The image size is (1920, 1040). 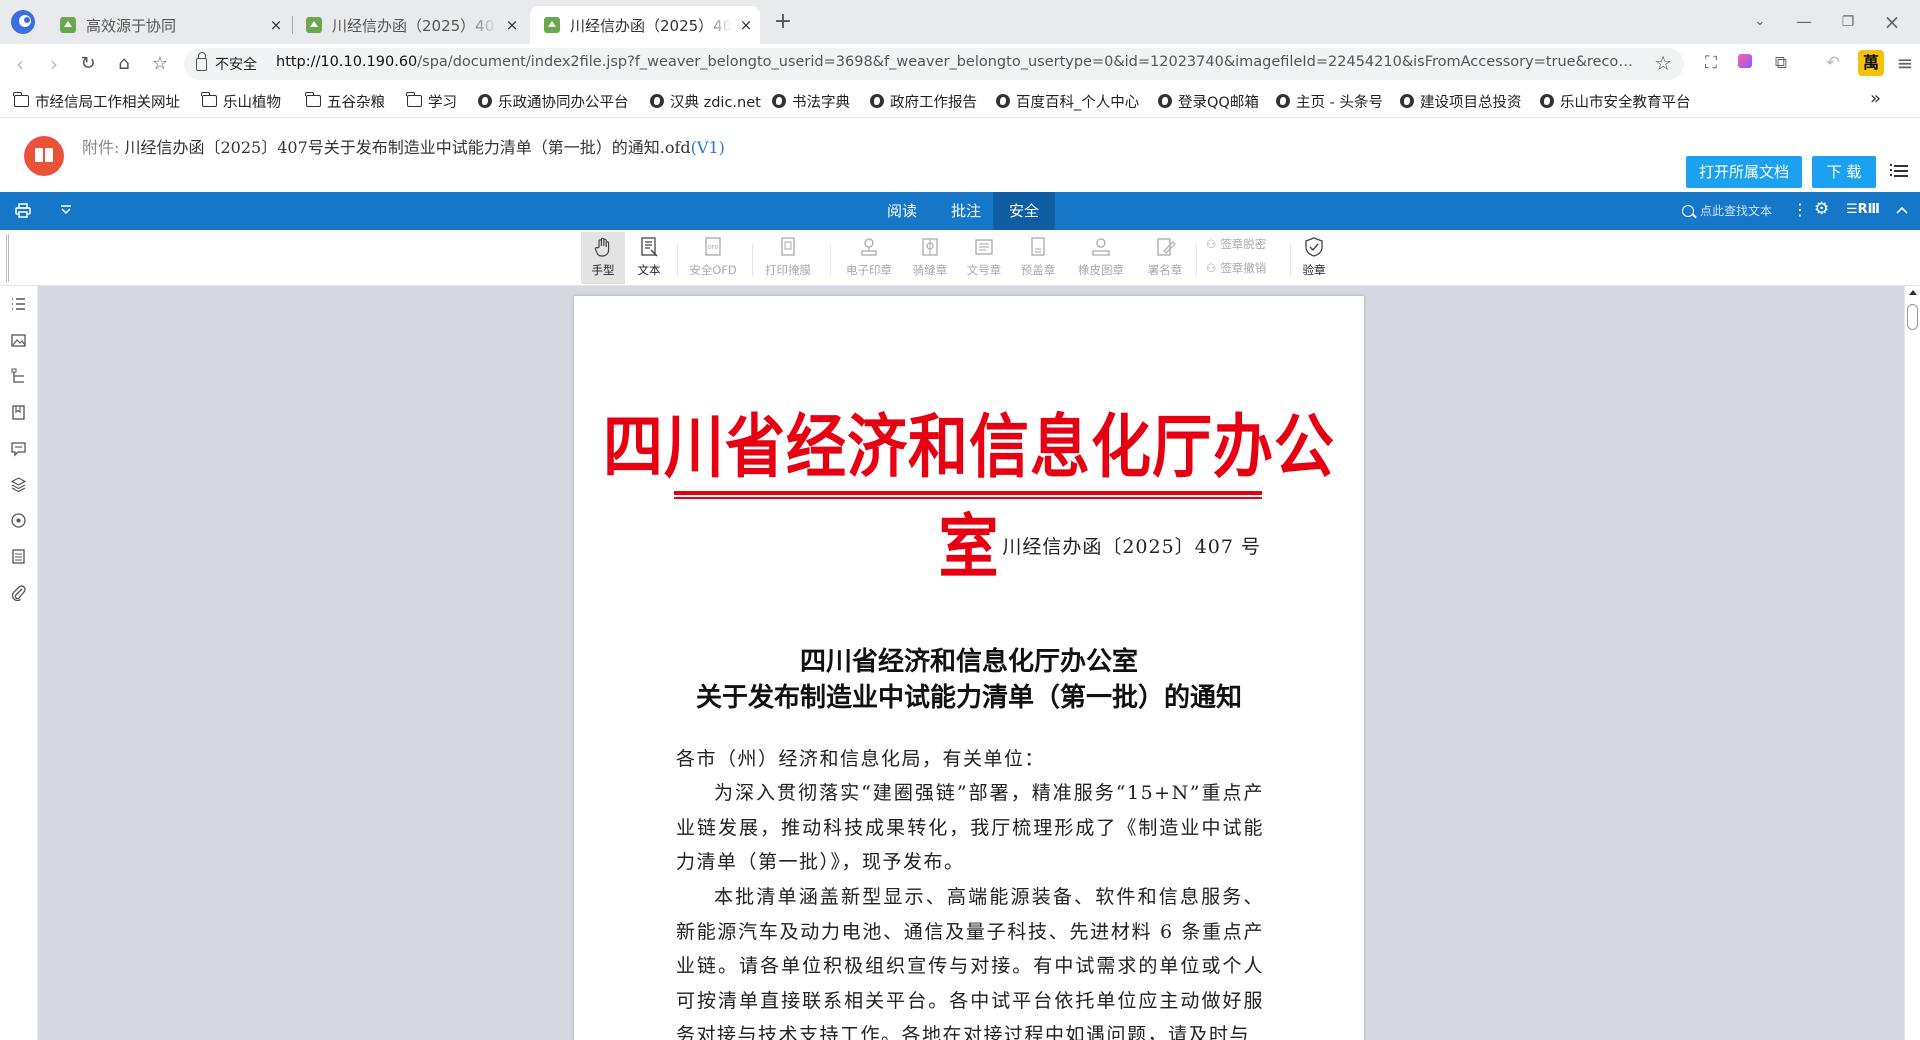 What do you see at coordinates (1800, 209) in the screenshot?
I see `more-vertical-icon: ⋮` at bounding box center [1800, 209].